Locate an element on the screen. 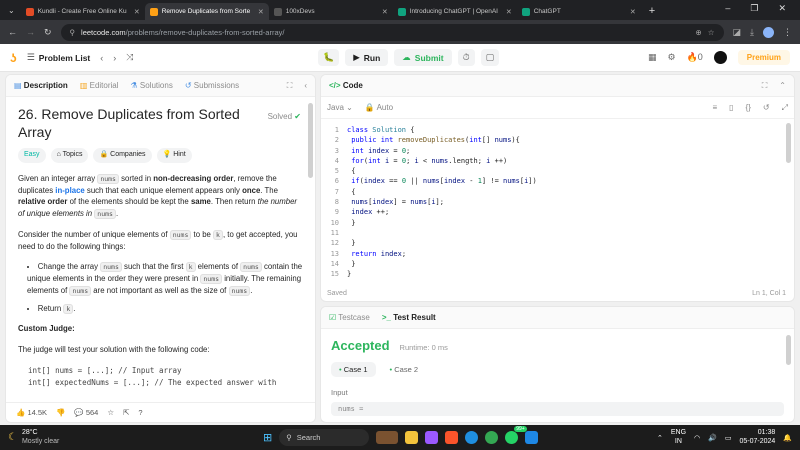 This screenshot has height=450, width=800. reload-icon: ↻ is located at coordinates (48, 32).